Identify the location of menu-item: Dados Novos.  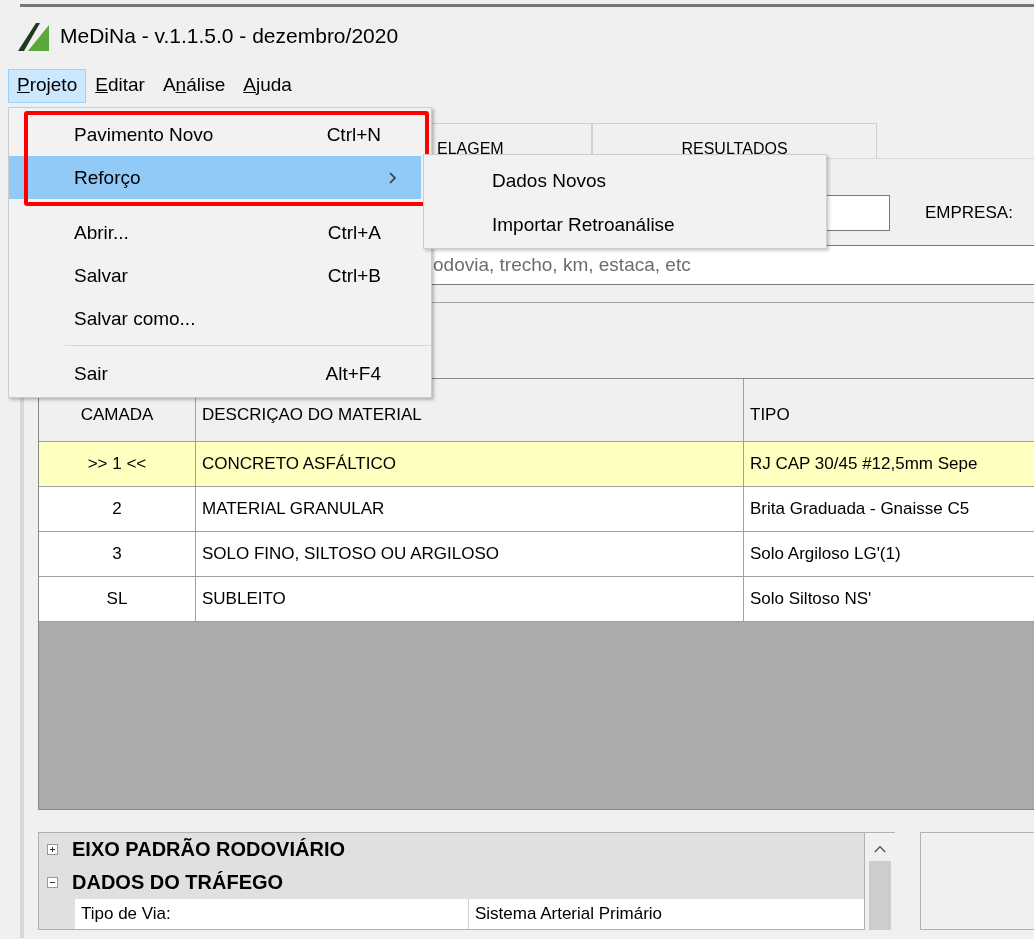
(625, 181).